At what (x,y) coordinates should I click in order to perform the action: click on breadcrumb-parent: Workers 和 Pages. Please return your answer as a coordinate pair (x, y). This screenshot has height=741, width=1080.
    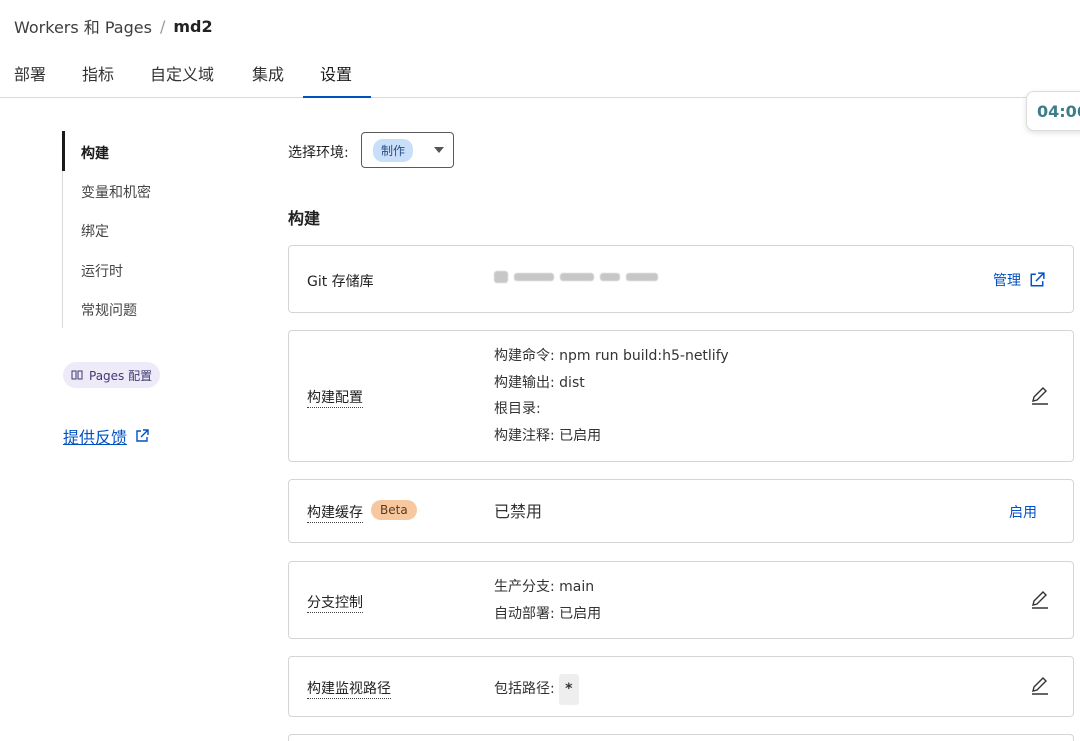
    Looking at the image, I should click on (83, 26).